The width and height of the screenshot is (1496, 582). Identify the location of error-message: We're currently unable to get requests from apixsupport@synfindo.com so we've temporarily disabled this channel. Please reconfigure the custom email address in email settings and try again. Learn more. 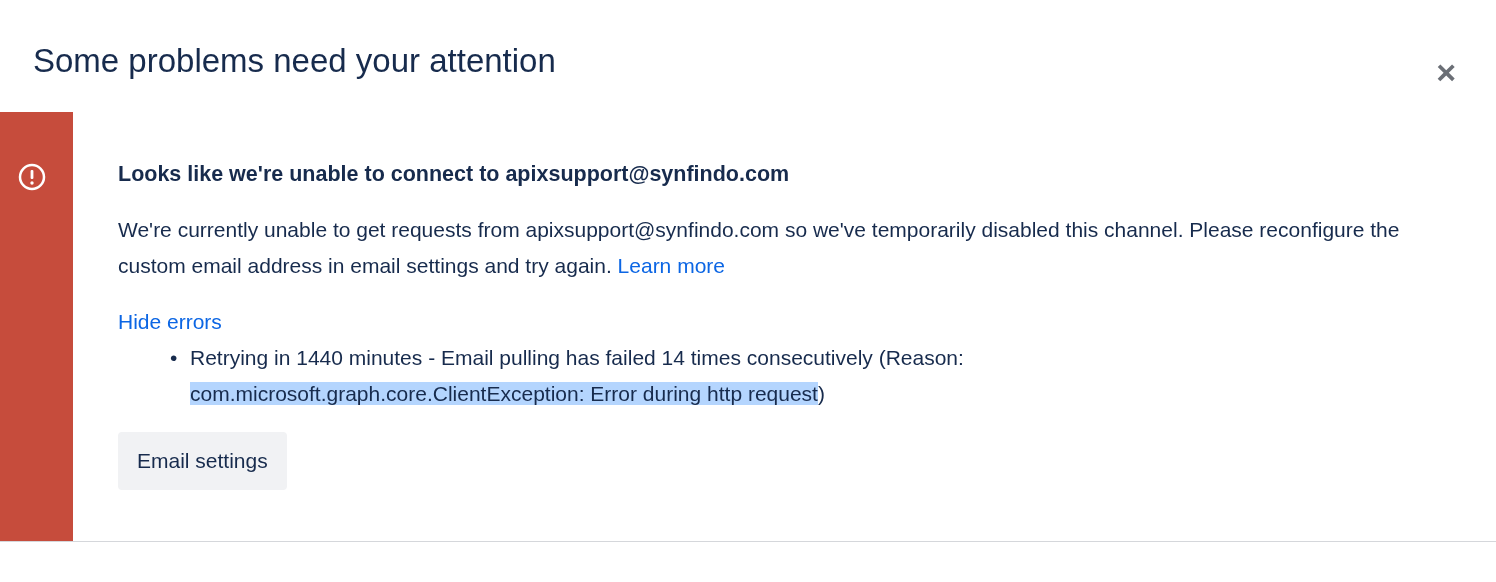
(759, 248).